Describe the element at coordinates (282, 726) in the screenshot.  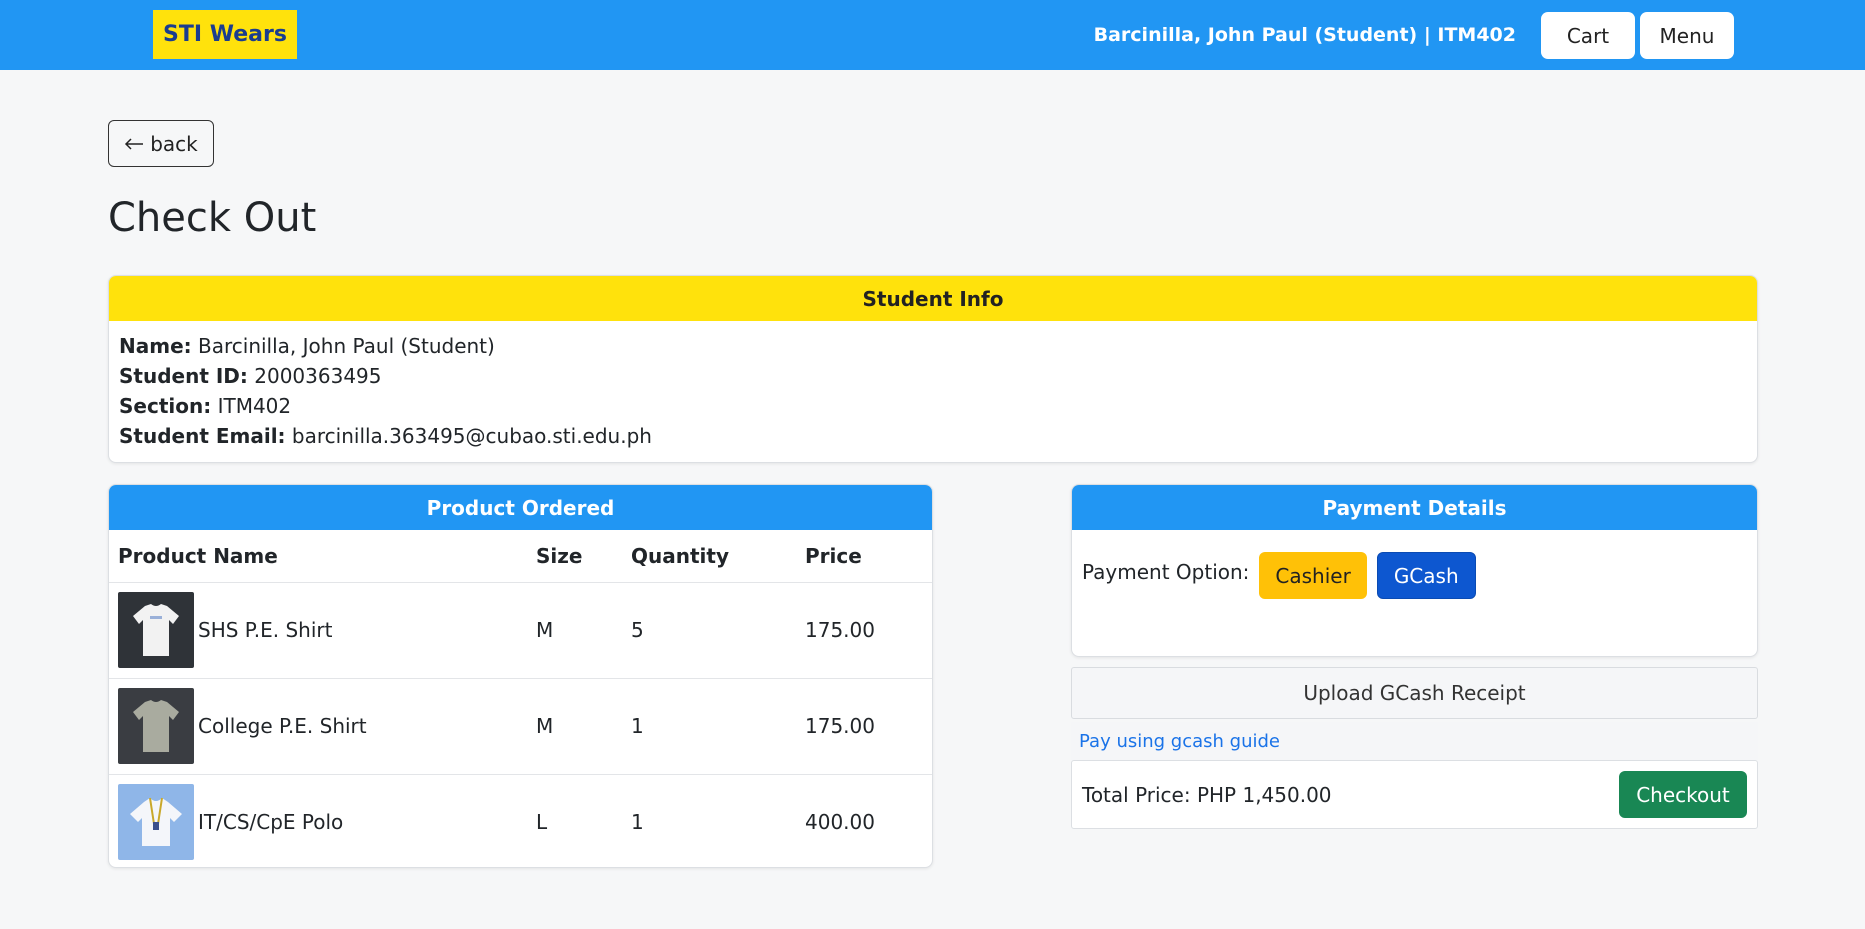
I see `product-name: College P.E. Shirt` at that location.